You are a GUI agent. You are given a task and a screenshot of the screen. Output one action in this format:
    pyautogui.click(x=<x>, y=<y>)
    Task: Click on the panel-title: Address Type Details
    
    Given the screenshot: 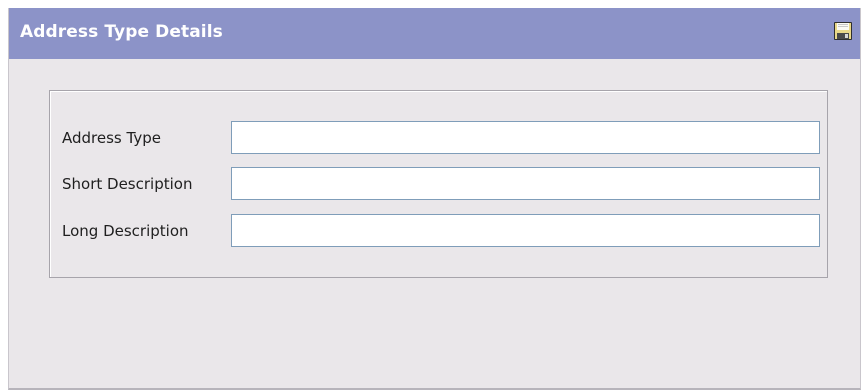 What is the action you would take?
    pyautogui.click(x=121, y=32)
    